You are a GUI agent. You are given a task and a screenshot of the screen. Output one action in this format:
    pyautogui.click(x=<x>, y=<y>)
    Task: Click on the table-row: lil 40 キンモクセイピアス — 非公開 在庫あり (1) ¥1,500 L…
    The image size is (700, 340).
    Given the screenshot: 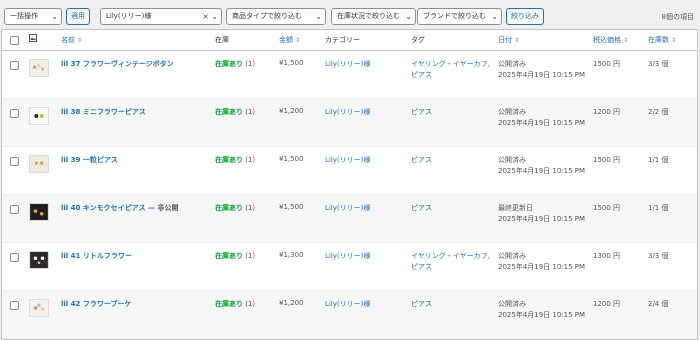 What is the action you would take?
    pyautogui.click(x=349, y=219)
    